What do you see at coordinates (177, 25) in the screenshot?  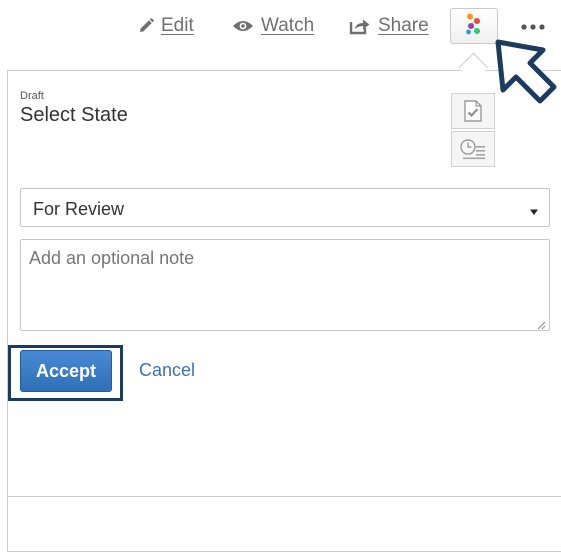 I see `edit-label: Edit` at bounding box center [177, 25].